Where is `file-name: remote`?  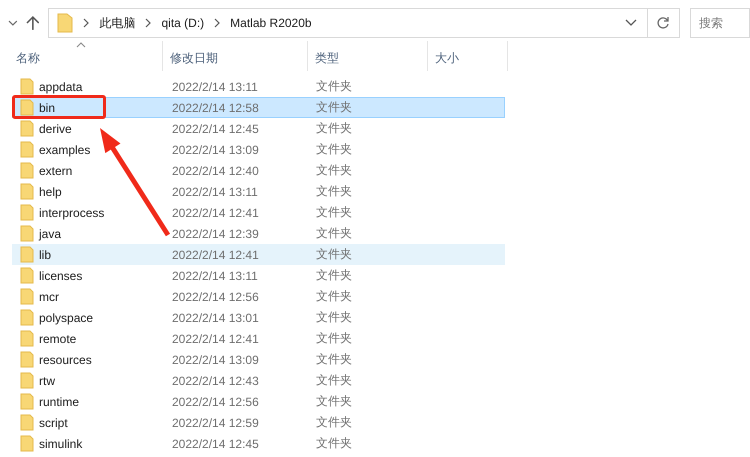 file-name: remote is located at coordinates (57, 339).